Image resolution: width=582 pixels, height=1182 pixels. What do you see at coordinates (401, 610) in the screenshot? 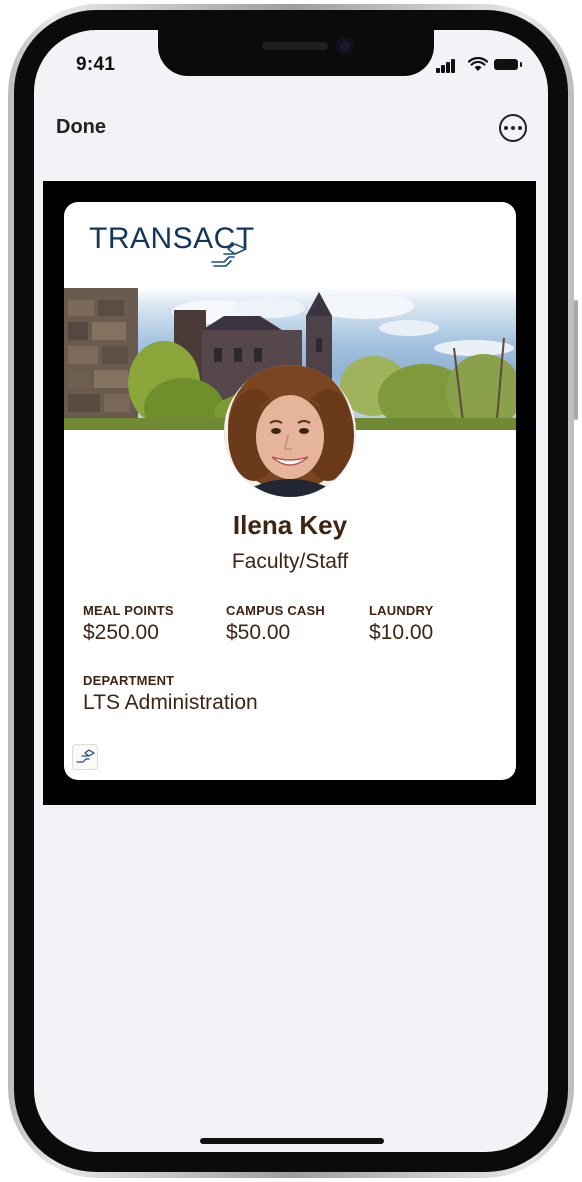
I see `laundry-label: LAUNDRY` at bounding box center [401, 610].